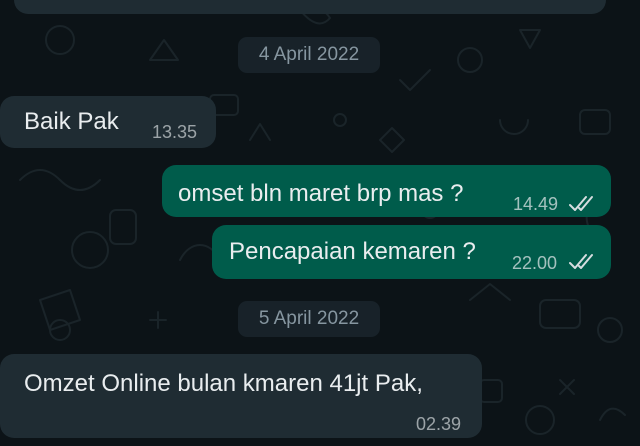 The image size is (640, 446). Describe the element at coordinates (309, 319) in the screenshot. I see `date-separator: 5 April 2022` at that location.